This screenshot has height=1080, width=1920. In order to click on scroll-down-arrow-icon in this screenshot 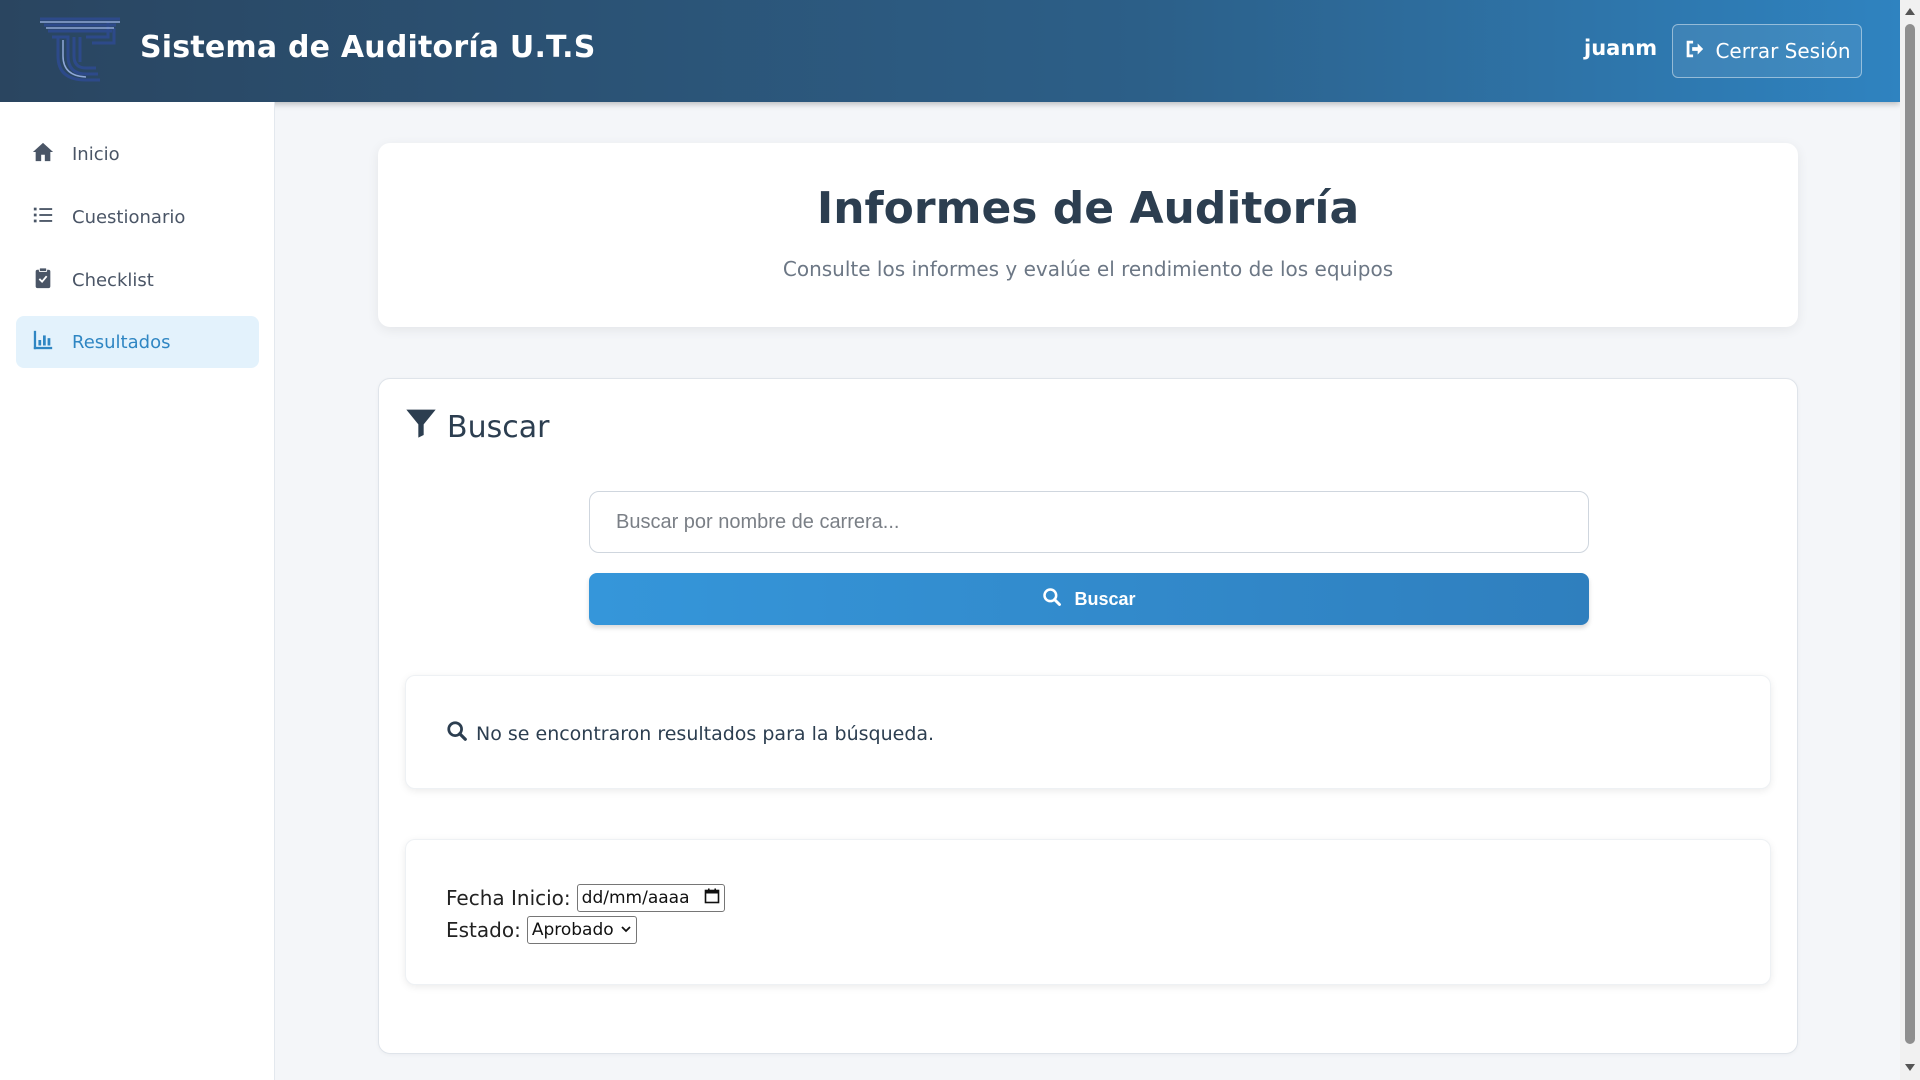, I will do `click(1910, 1067)`.